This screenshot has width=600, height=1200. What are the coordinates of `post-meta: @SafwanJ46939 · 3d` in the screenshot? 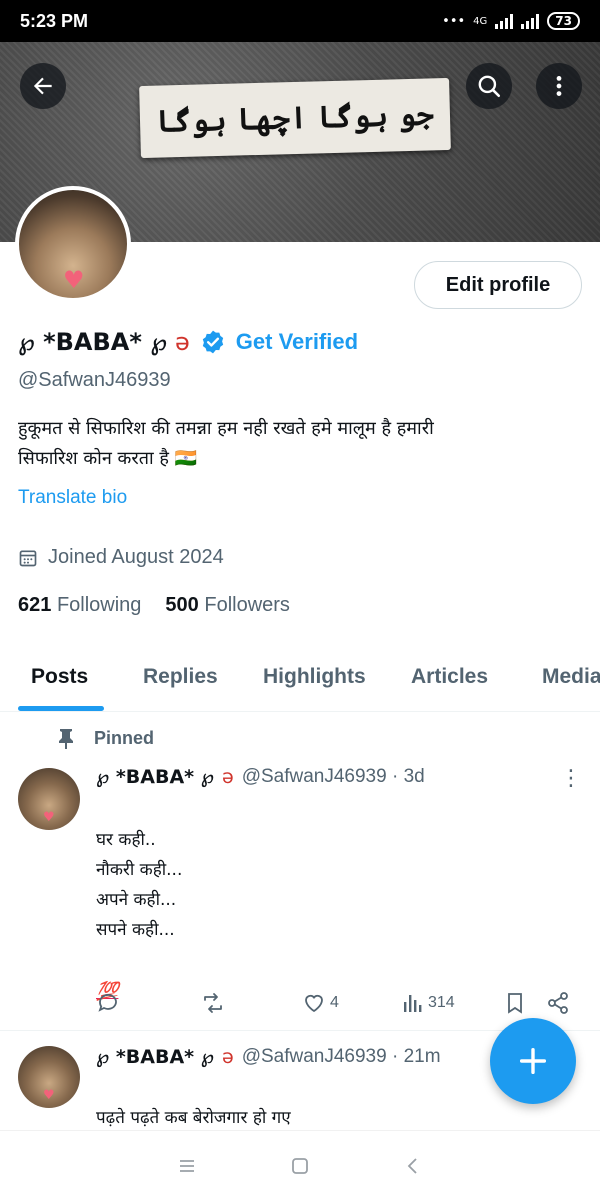 It's located at (333, 776).